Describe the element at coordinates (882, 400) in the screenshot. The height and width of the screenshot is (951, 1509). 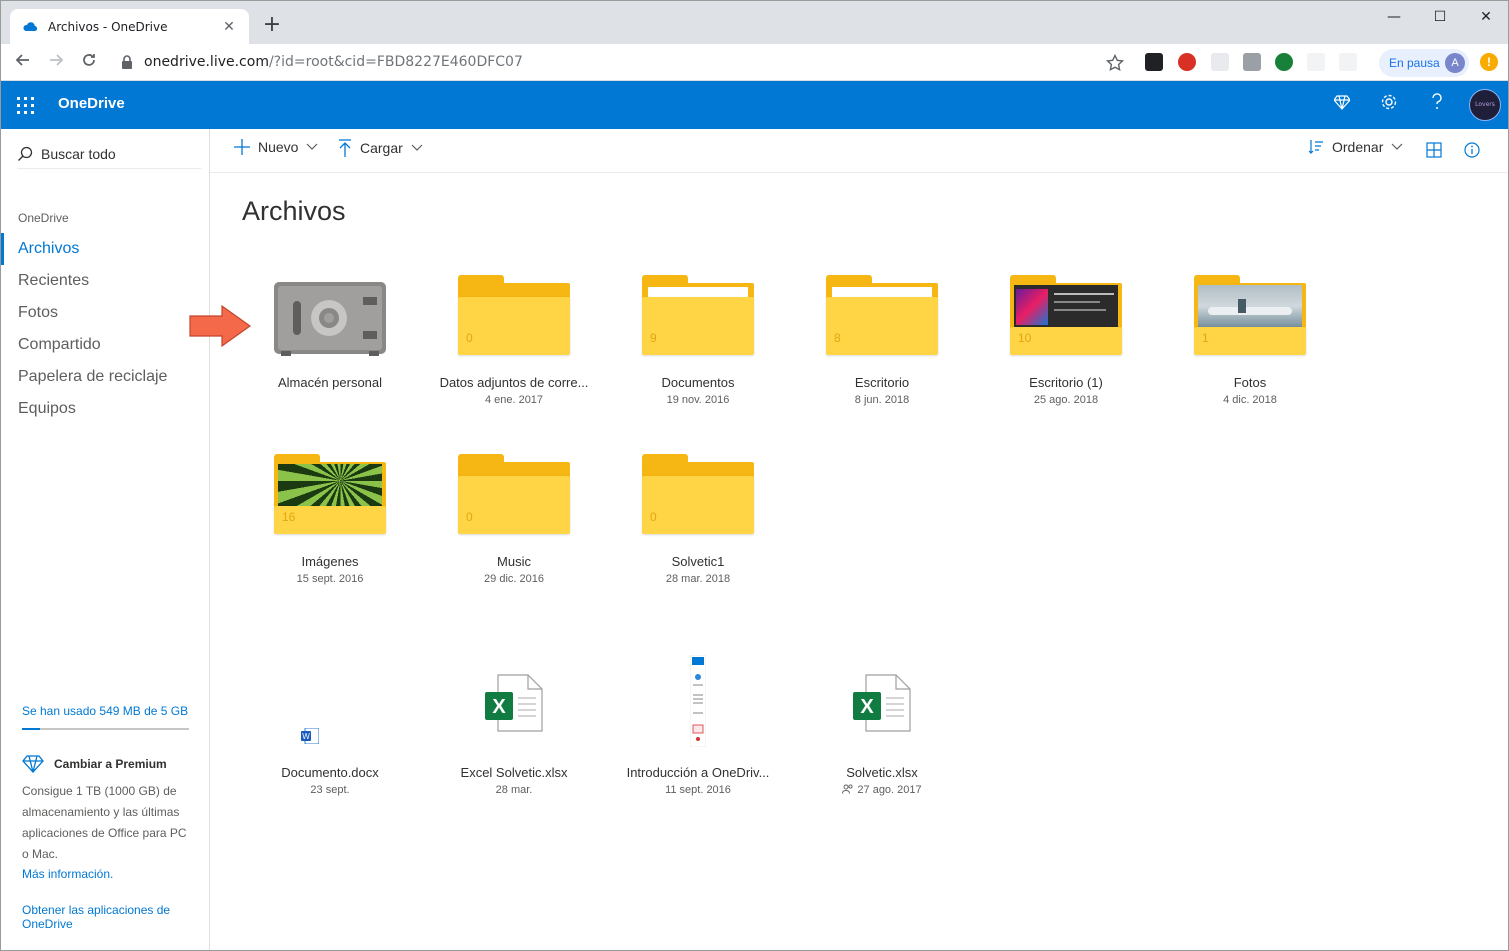
I see `item-date: 8 jun. 2018` at that location.